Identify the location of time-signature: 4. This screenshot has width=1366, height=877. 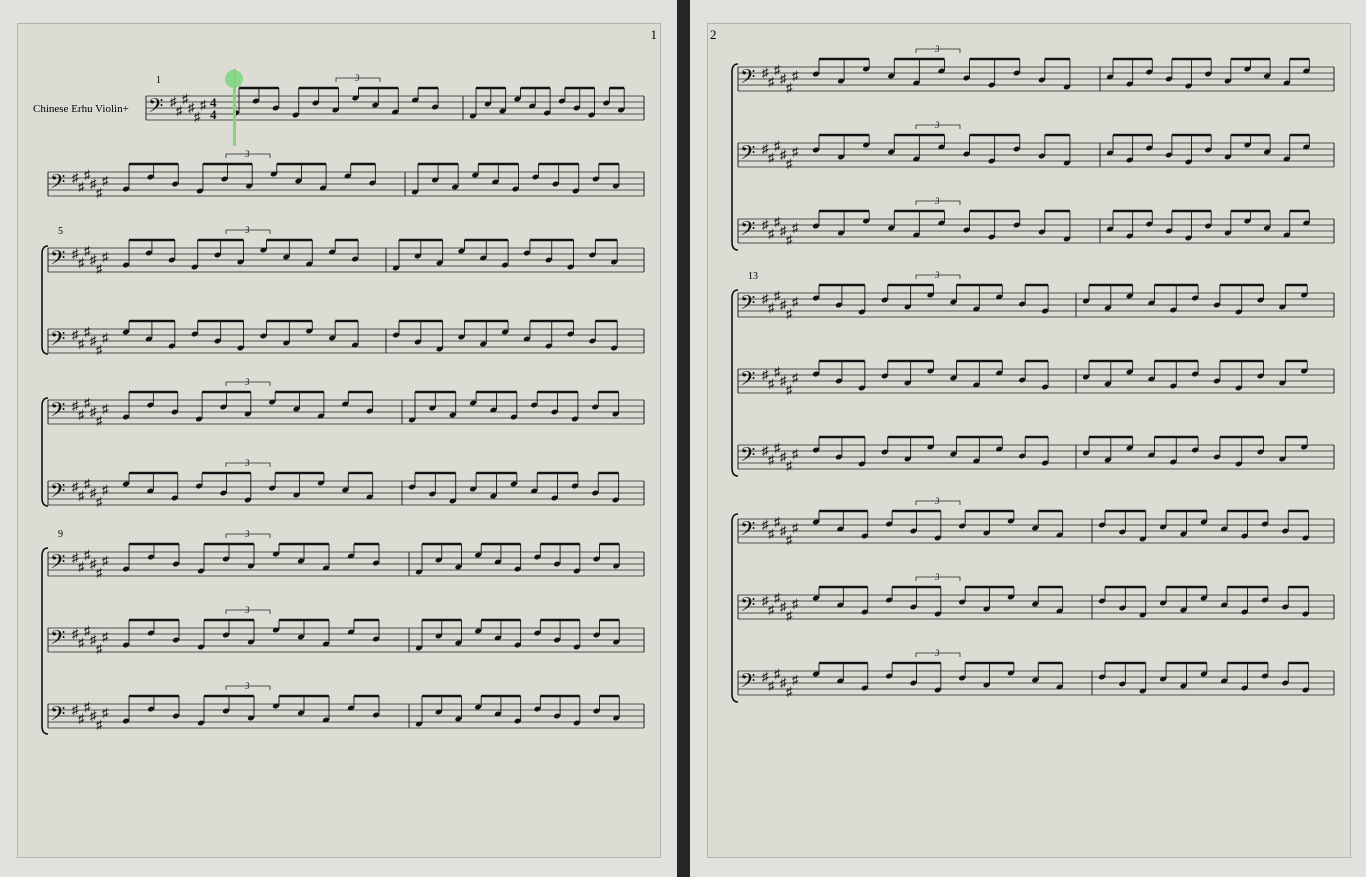
(213, 114).